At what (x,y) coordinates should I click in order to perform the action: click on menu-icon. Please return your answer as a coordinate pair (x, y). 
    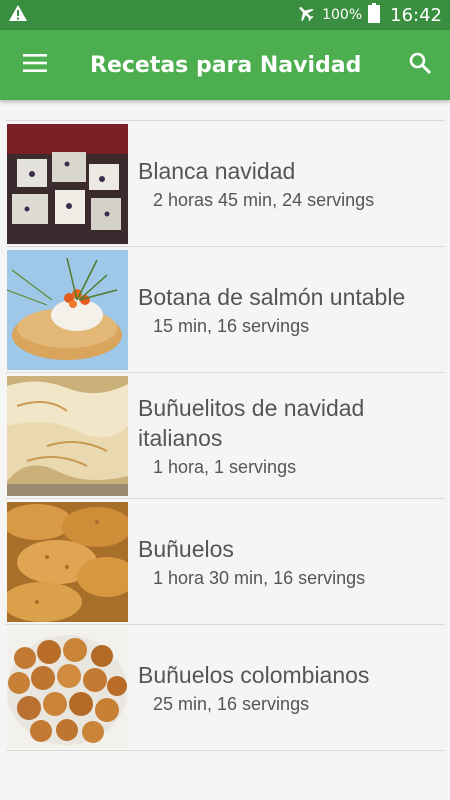
    Looking at the image, I should click on (35, 65).